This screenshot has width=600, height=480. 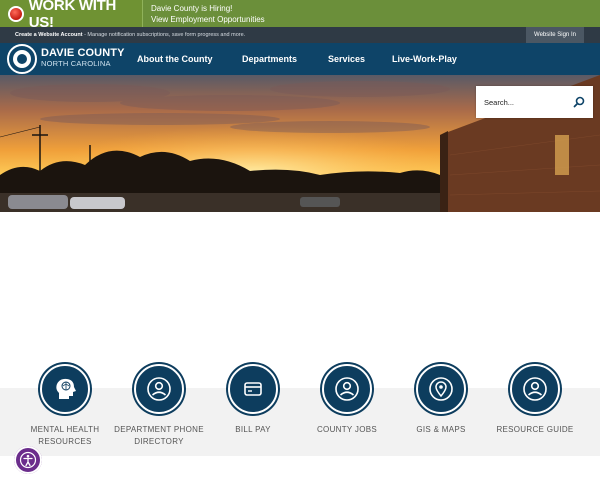 I want to click on quick-link-label: GIS & MAPS, so click(x=441, y=429).